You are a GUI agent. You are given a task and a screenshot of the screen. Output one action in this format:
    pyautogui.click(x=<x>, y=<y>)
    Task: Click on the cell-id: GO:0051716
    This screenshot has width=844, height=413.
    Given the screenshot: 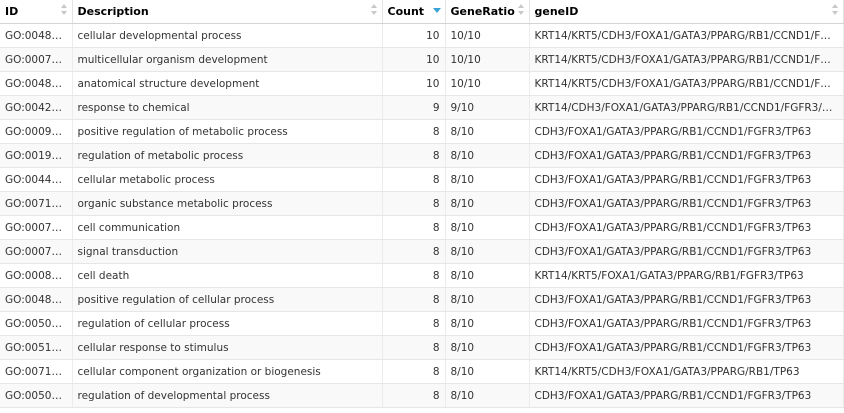 What is the action you would take?
    pyautogui.click(x=36, y=347)
    